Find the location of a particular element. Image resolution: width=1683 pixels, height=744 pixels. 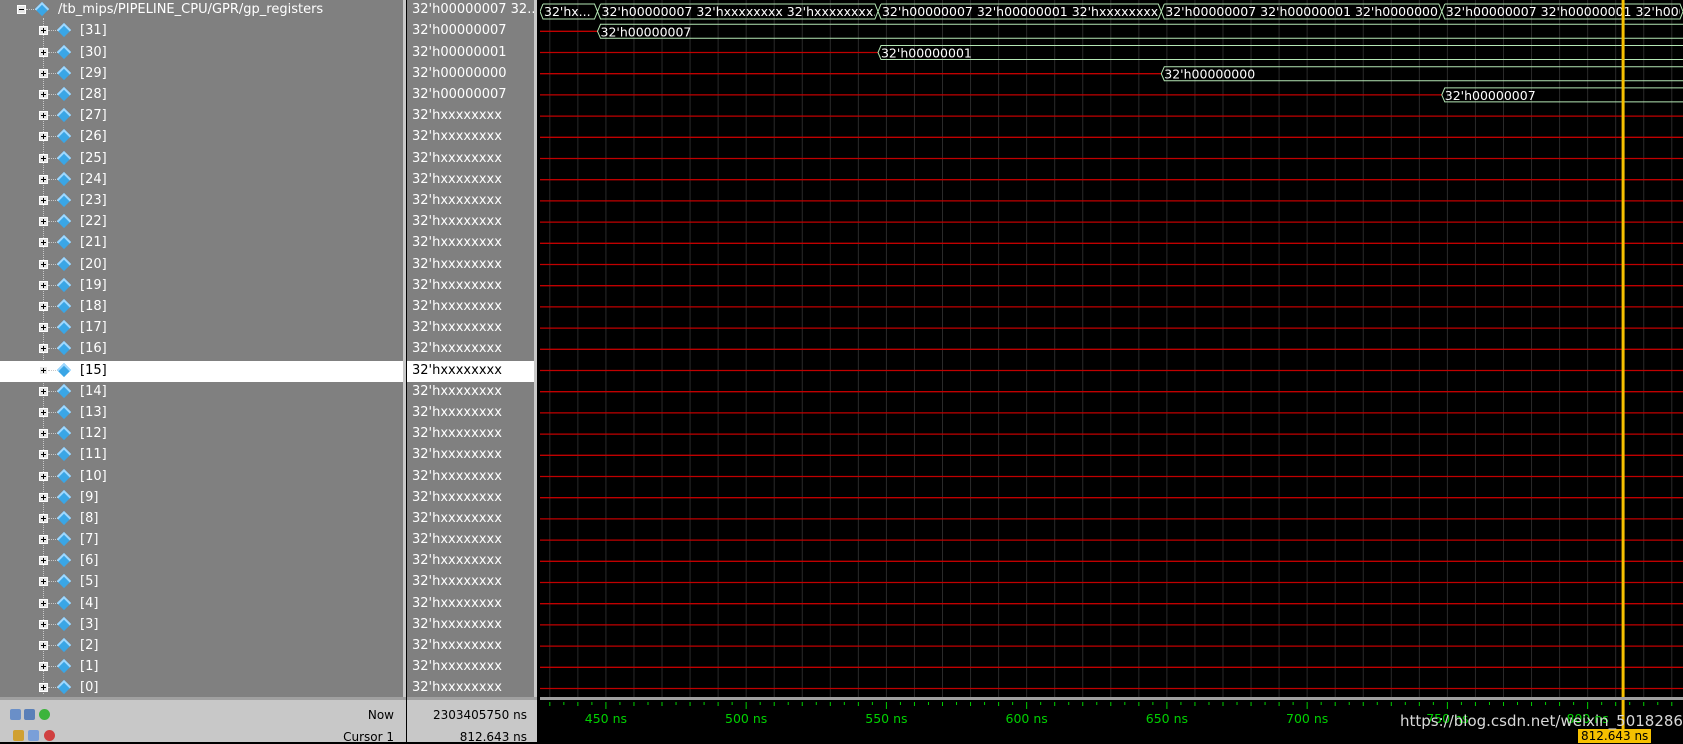

register-row: [12] is located at coordinates (201, 434).